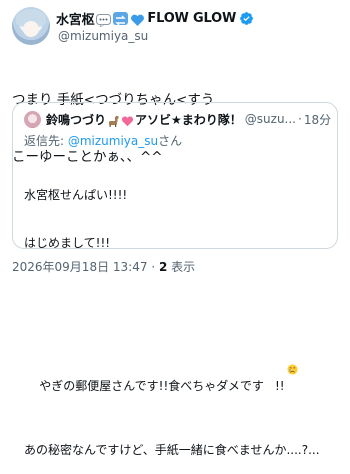 Image resolution: width=350 pixels, height=474 pixels. What do you see at coordinates (172, 370) in the screenshot?
I see `quoted-text-line-4: やぎの郵便屋さんです!!食べちゃダメです !!` at bounding box center [172, 370].